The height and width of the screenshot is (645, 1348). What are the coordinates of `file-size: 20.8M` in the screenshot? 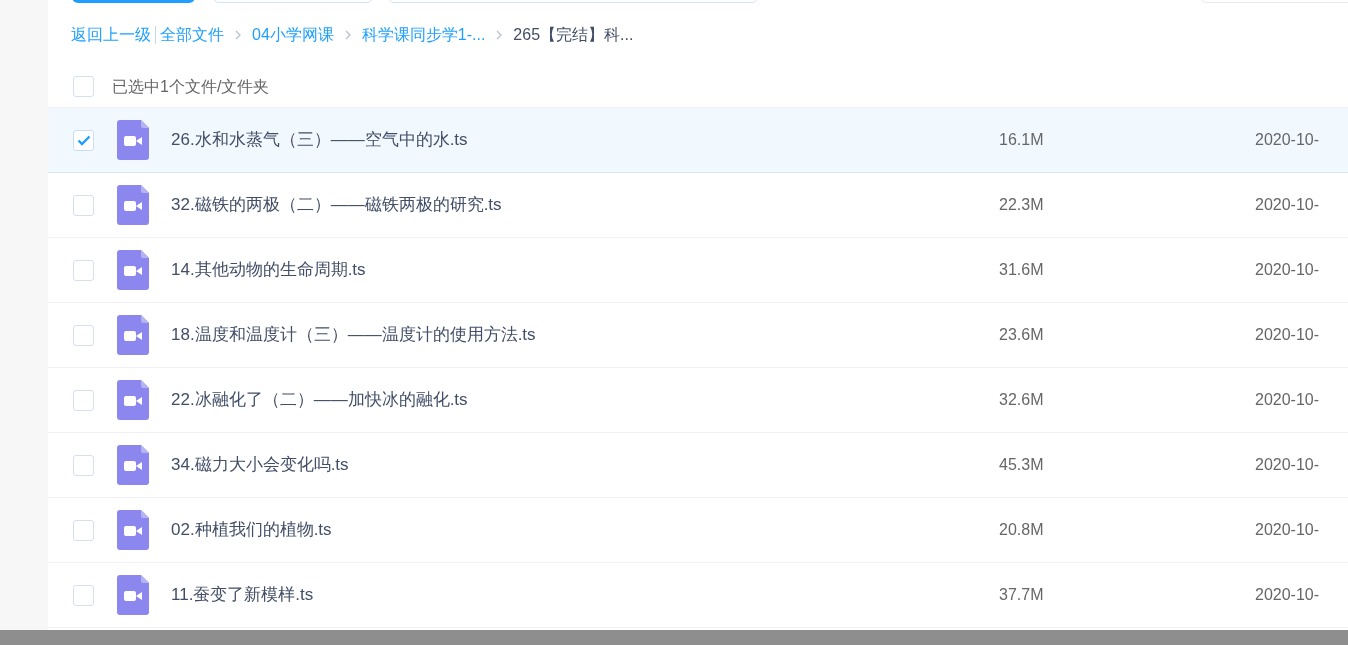 It's located at (1022, 530).